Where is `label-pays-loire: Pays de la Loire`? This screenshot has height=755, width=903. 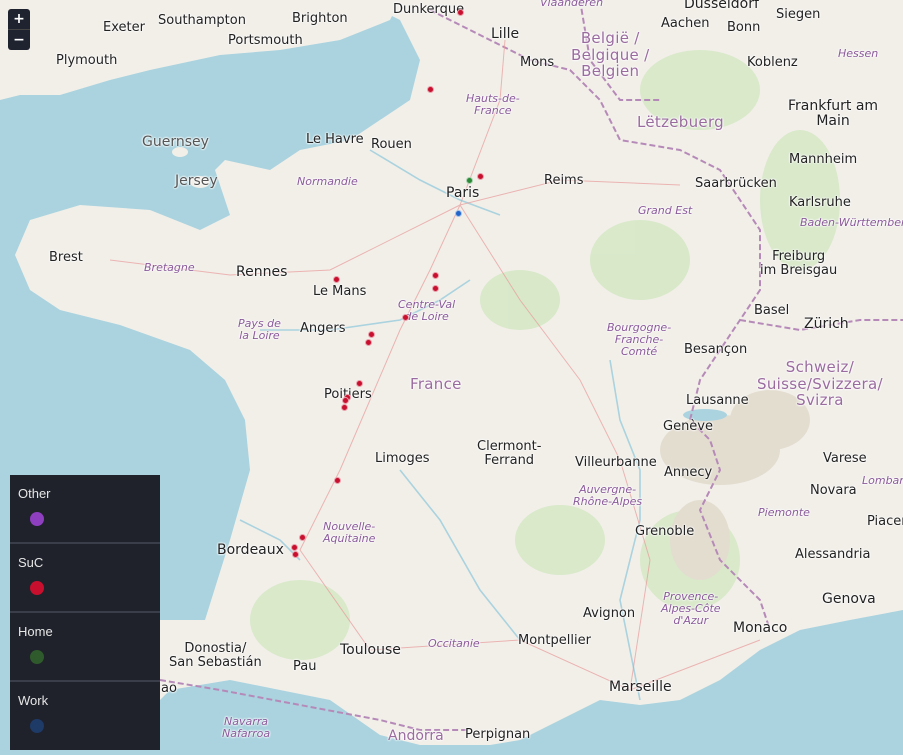 label-pays-loire: Pays de la Loire is located at coordinates (259, 330).